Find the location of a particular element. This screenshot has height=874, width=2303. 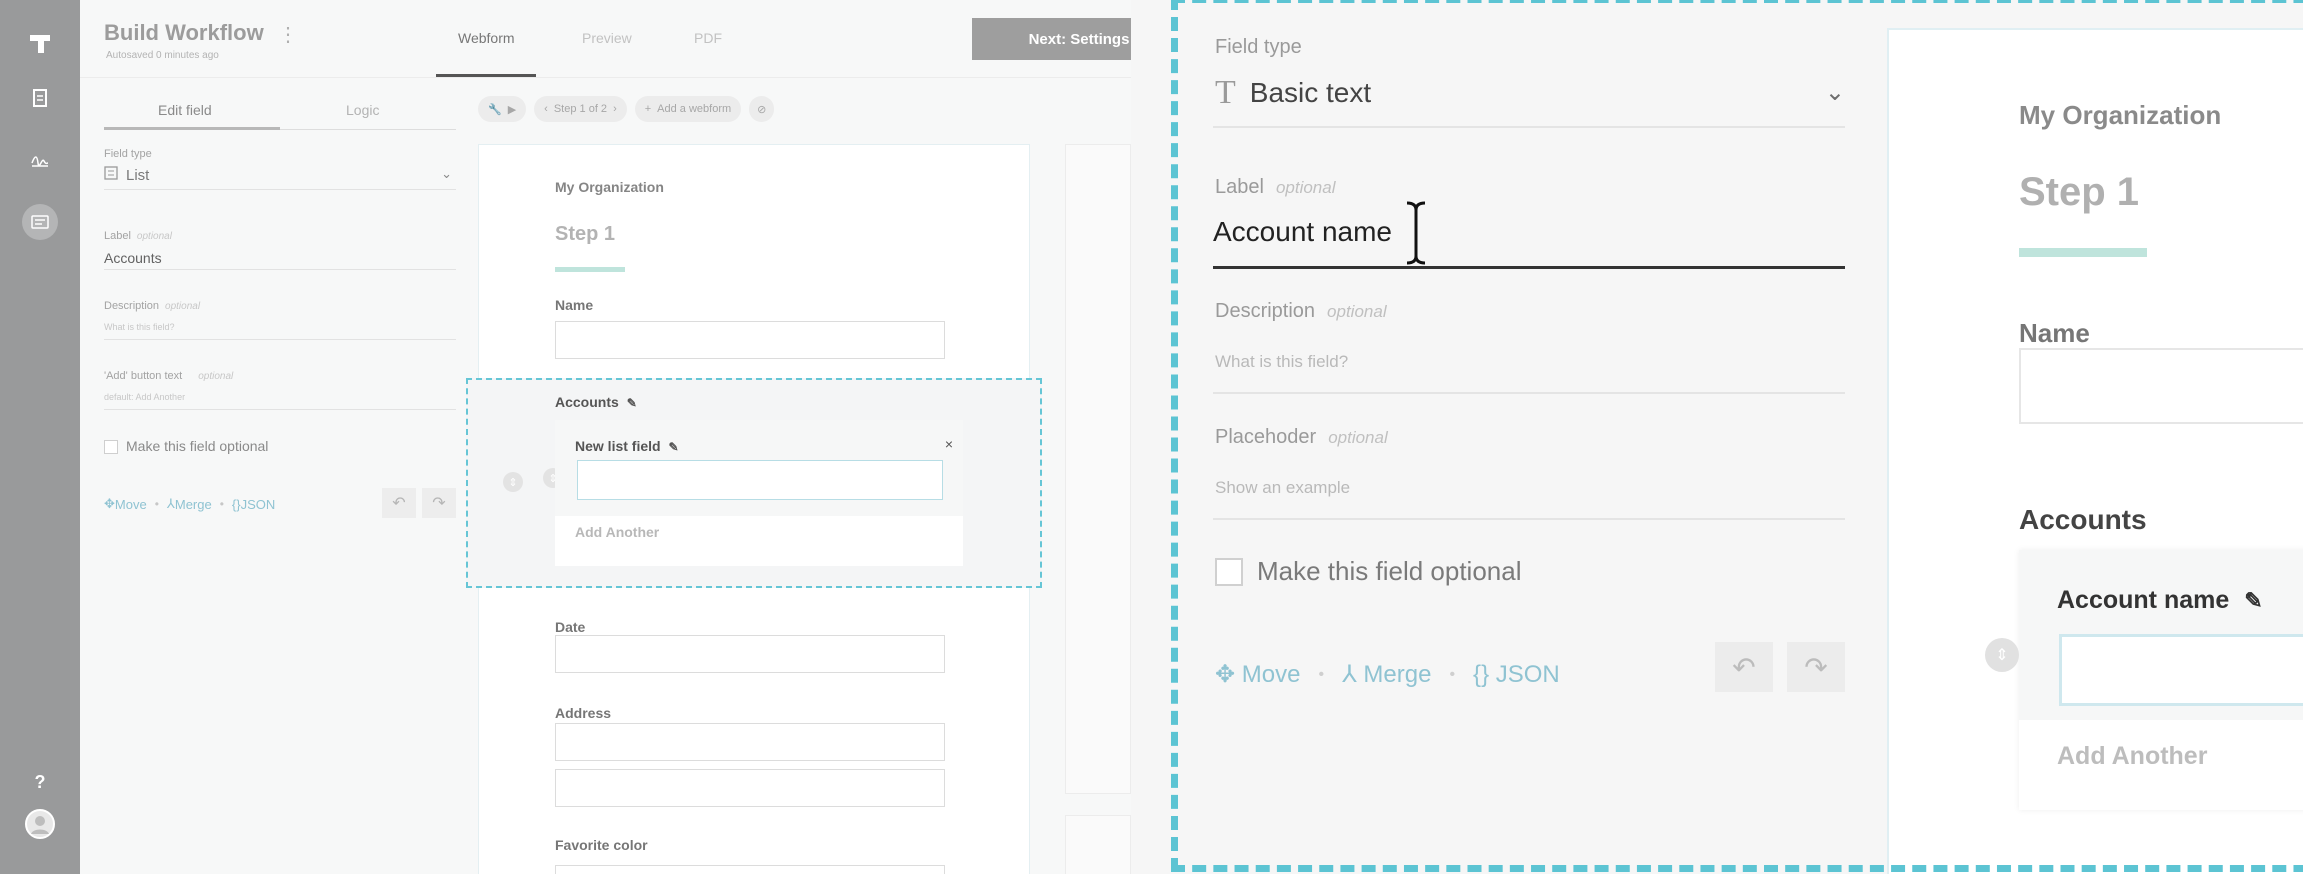

label-field-header: Label optional is located at coordinates (1275, 187).